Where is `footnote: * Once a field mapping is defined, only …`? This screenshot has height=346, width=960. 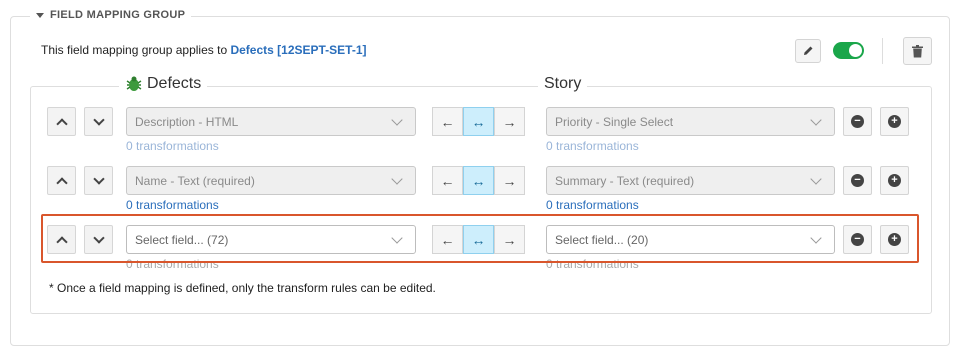
footnote: * Once a field mapping is defined, only … is located at coordinates (242, 288).